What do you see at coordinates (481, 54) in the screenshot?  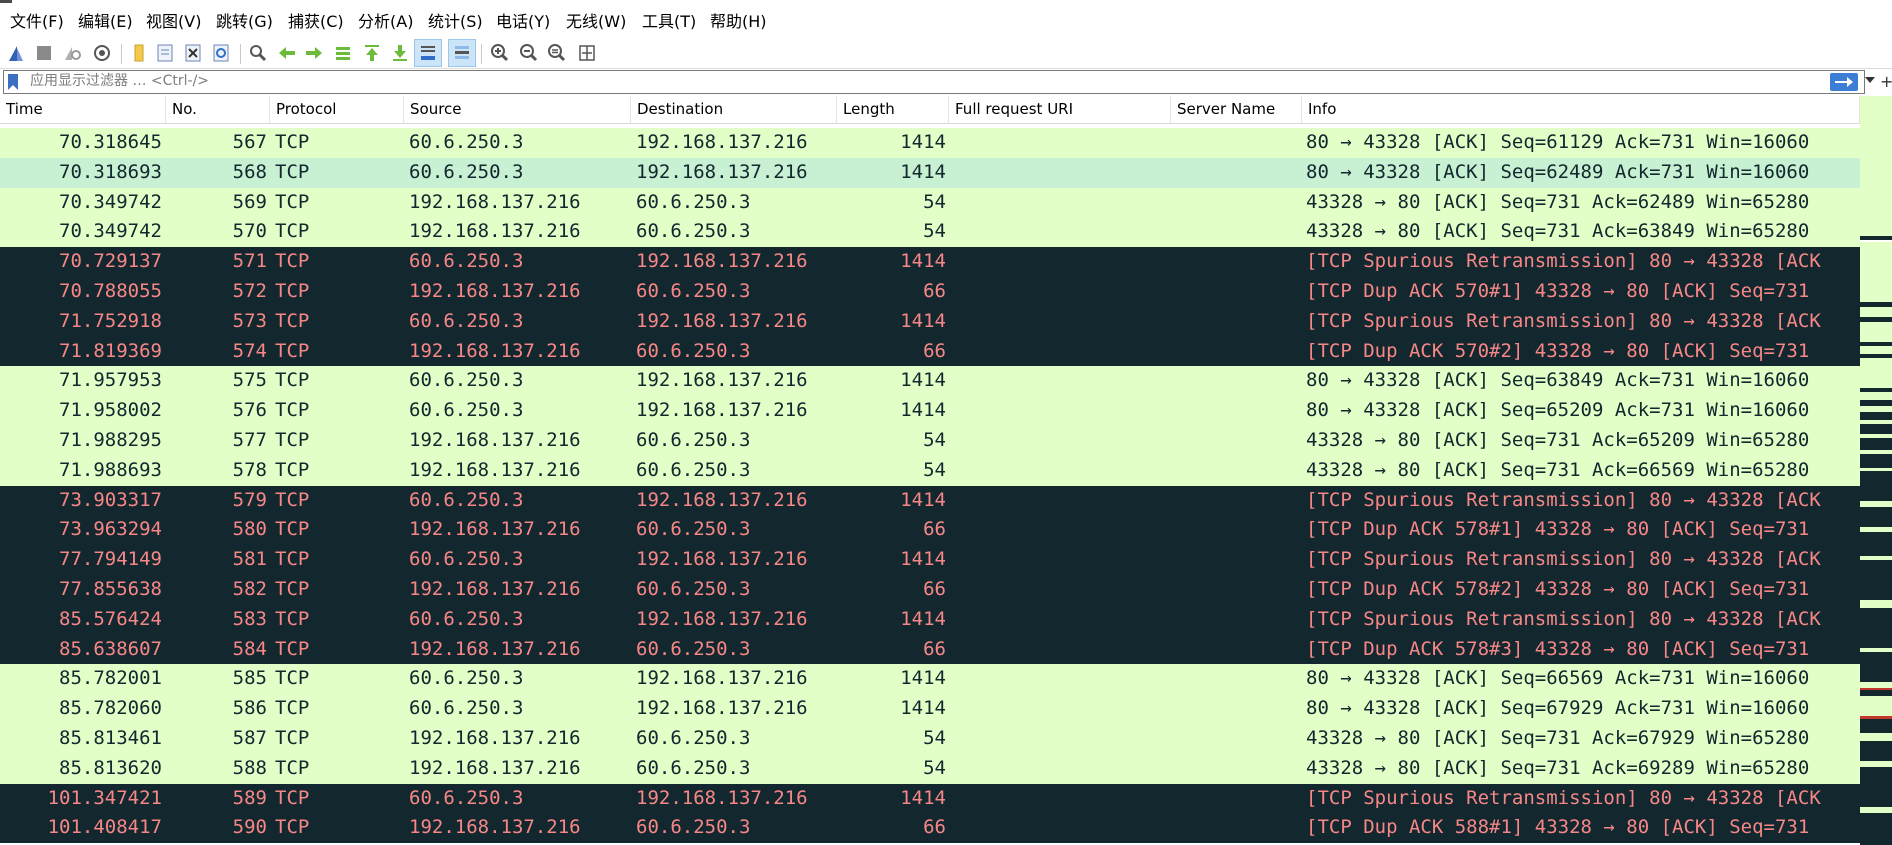 I see `toolbar-separator` at bounding box center [481, 54].